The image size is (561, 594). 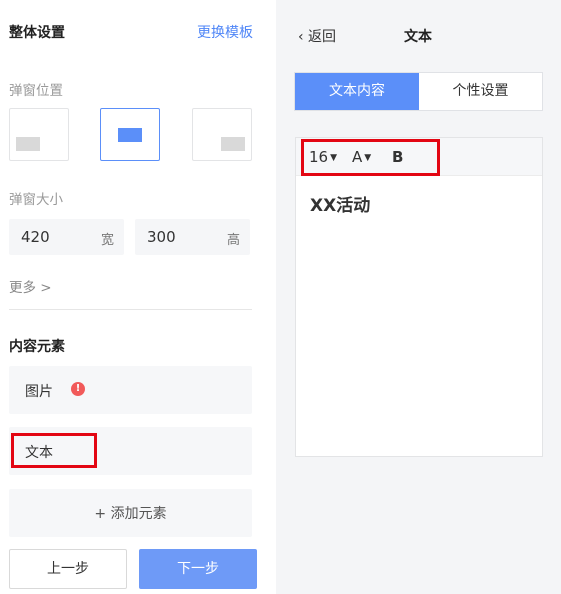 I want to click on position-center-preview, so click(x=130, y=135).